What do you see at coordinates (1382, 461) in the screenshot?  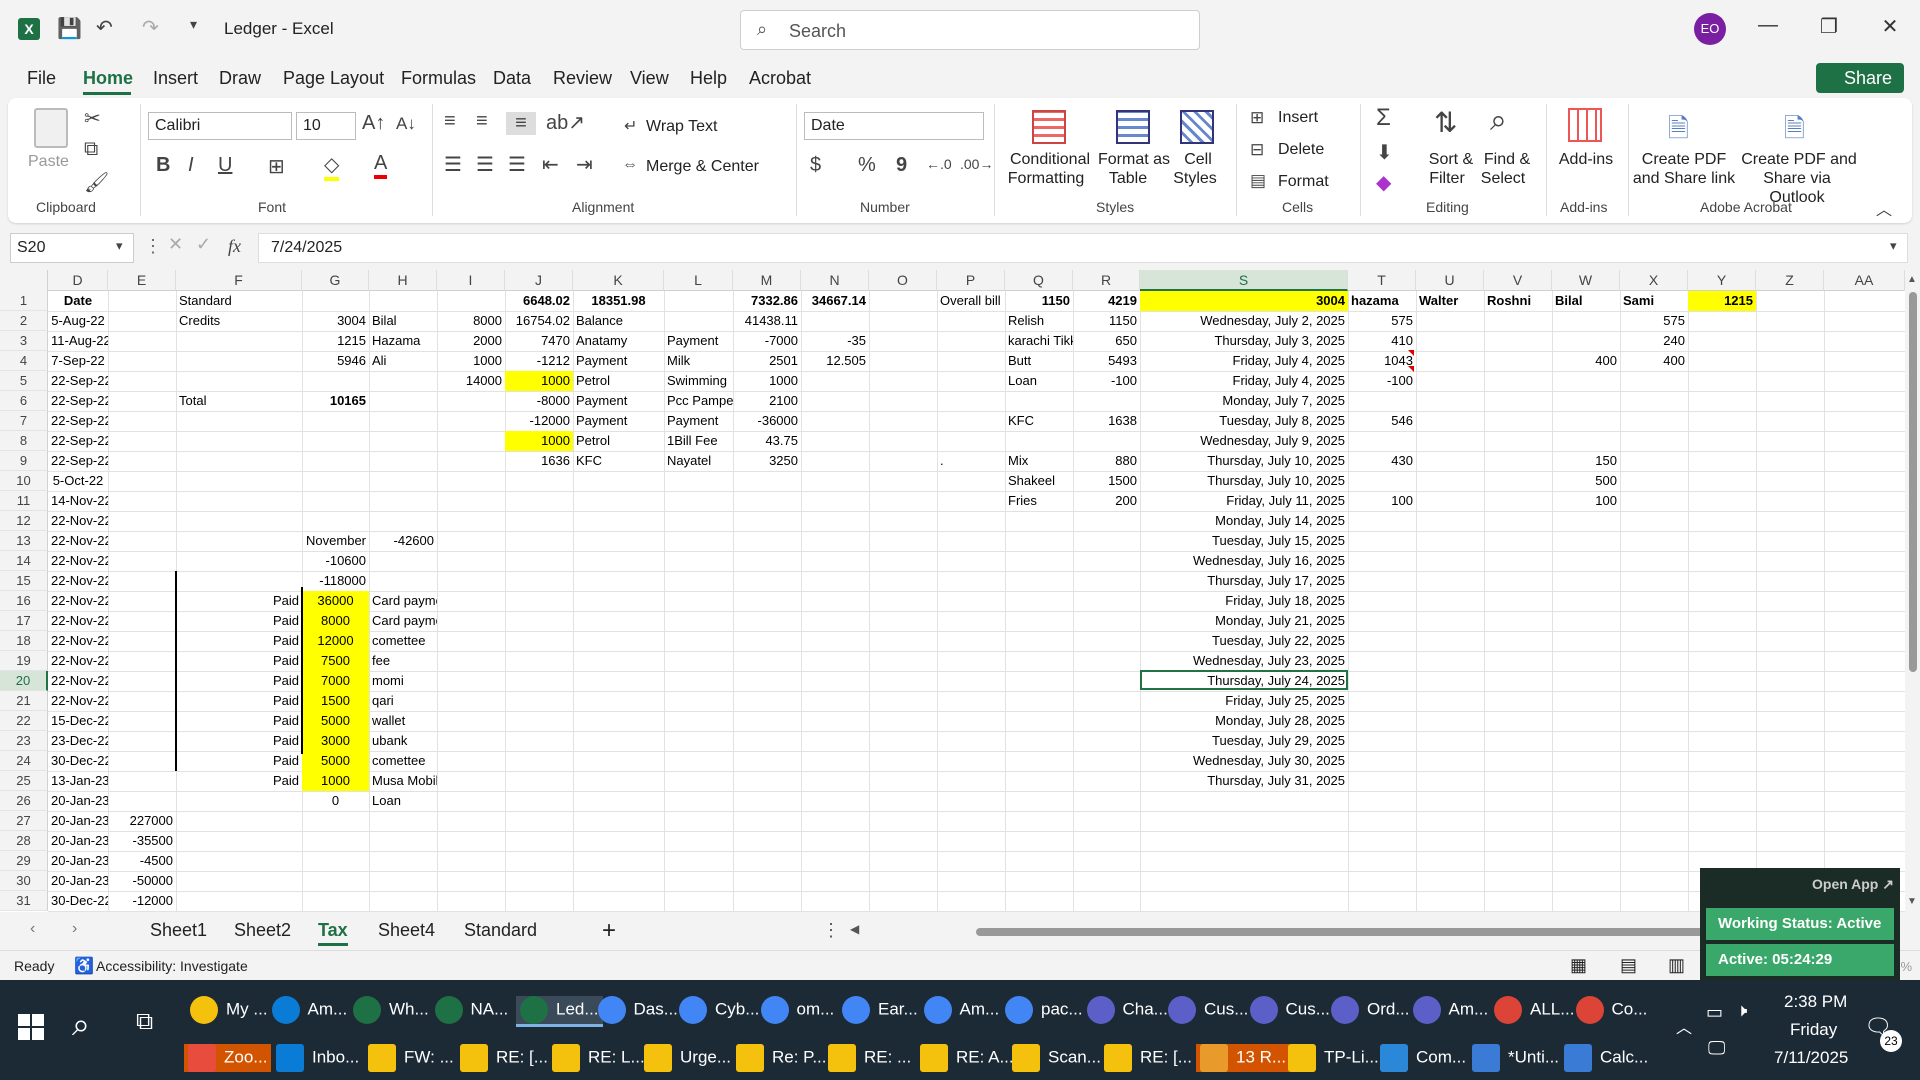 I see `cell-t9: 430` at bounding box center [1382, 461].